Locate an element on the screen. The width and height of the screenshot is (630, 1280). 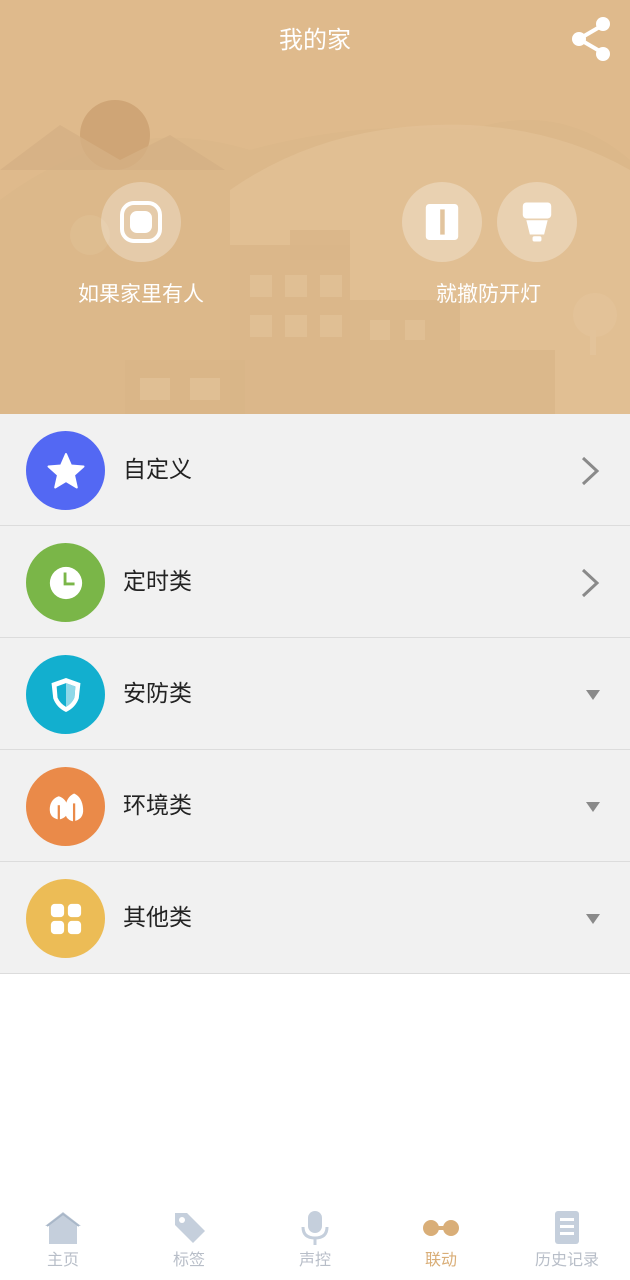
tab-home: 主页 is located at coordinates (63, 1238).